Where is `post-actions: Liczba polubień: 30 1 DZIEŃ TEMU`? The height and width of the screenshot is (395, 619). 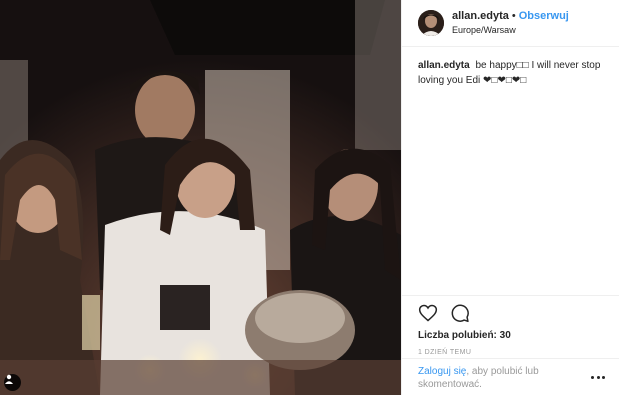
post-actions: Liczba polubień: 30 1 DZIEŃ TEMU is located at coordinates (510, 325).